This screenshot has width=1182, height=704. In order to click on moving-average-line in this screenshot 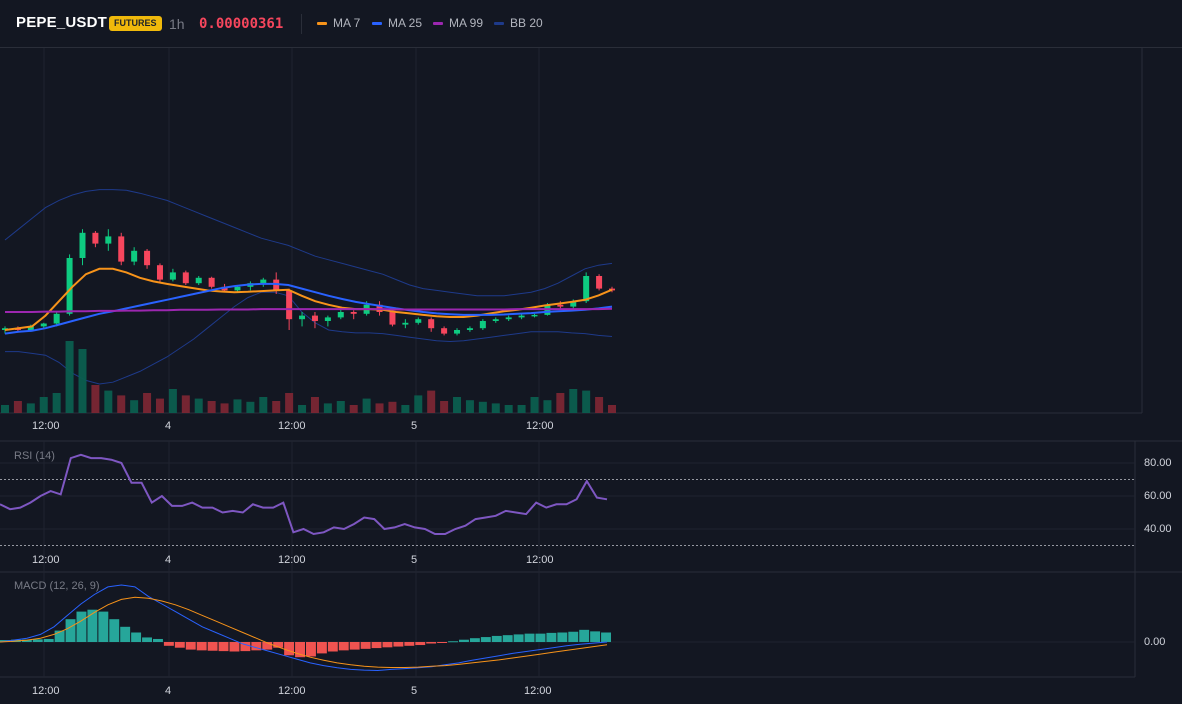, I will do `click(308, 299)`.